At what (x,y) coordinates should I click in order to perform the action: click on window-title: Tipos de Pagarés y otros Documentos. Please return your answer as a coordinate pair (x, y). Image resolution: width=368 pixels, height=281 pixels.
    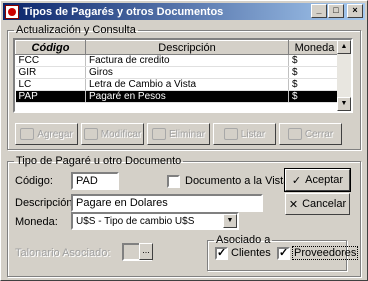
    Looking at the image, I should click on (123, 11).